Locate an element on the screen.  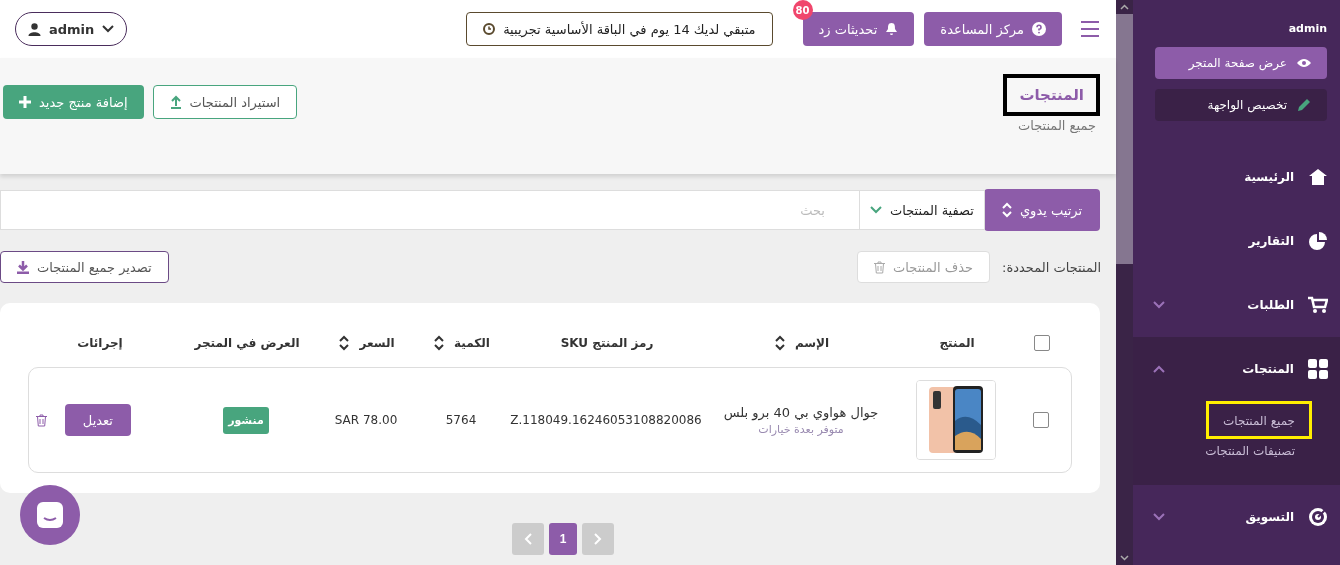
column-header: العرض في المتجر is located at coordinates (247, 343).